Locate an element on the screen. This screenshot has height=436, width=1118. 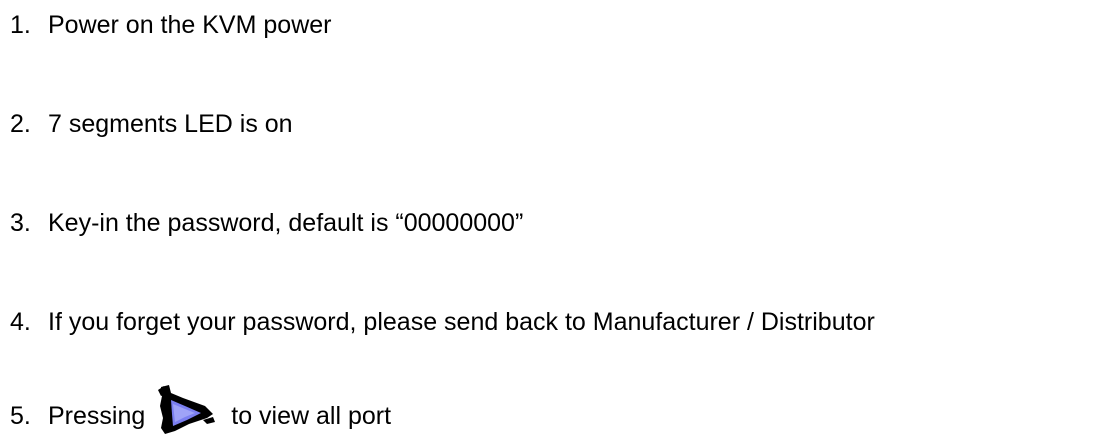
step-text: Power on the KVM power is located at coordinates (190, 24).